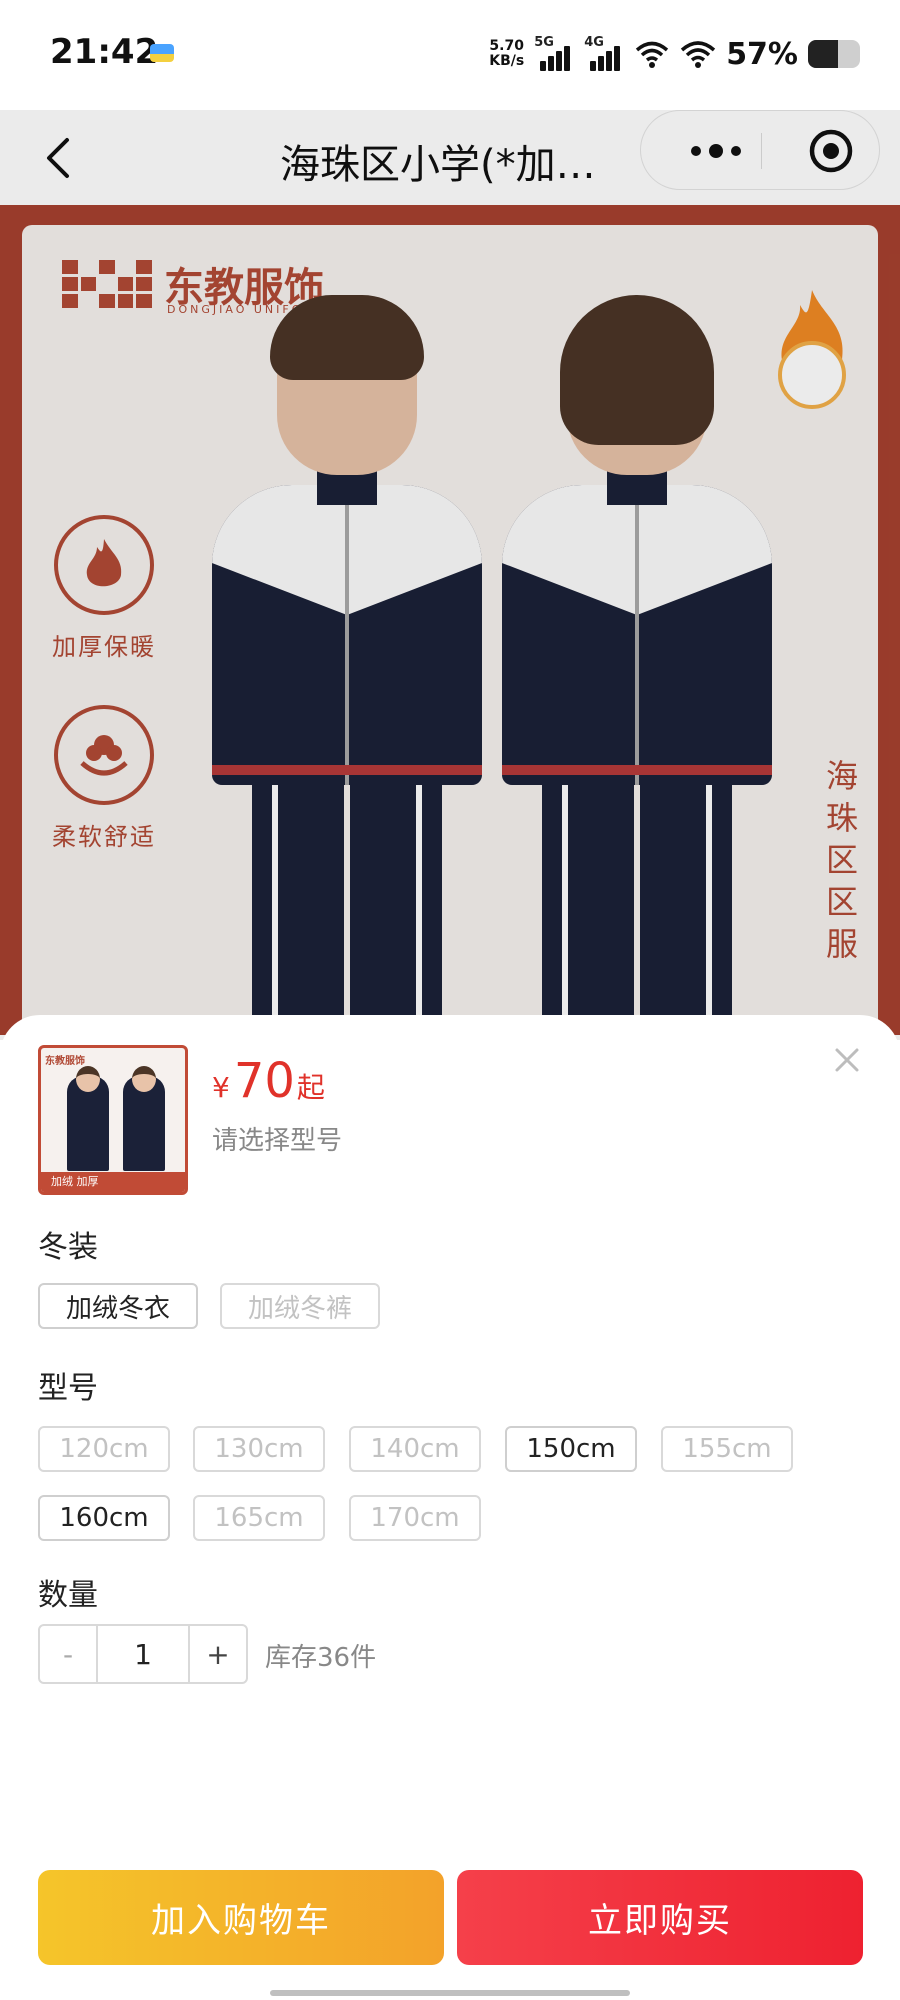  I want to click on close-sheet-button, so click(847, 1060).